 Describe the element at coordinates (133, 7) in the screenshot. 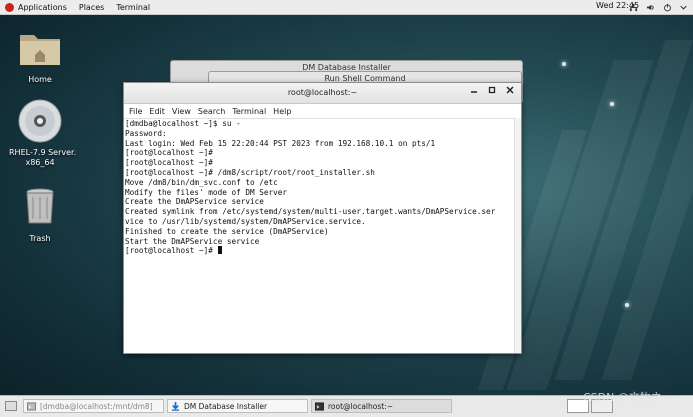

I see `terminal-app-menu: Terminal` at that location.